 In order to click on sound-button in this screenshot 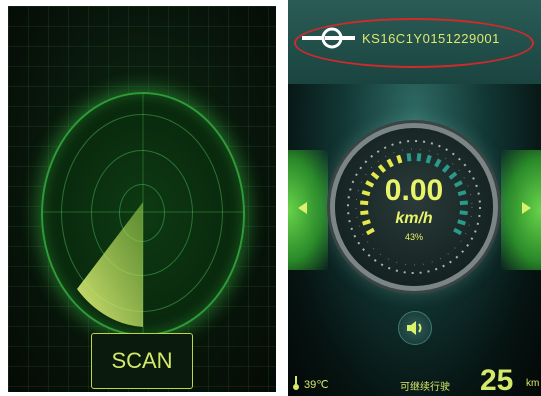, I will do `click(415, 328)`.